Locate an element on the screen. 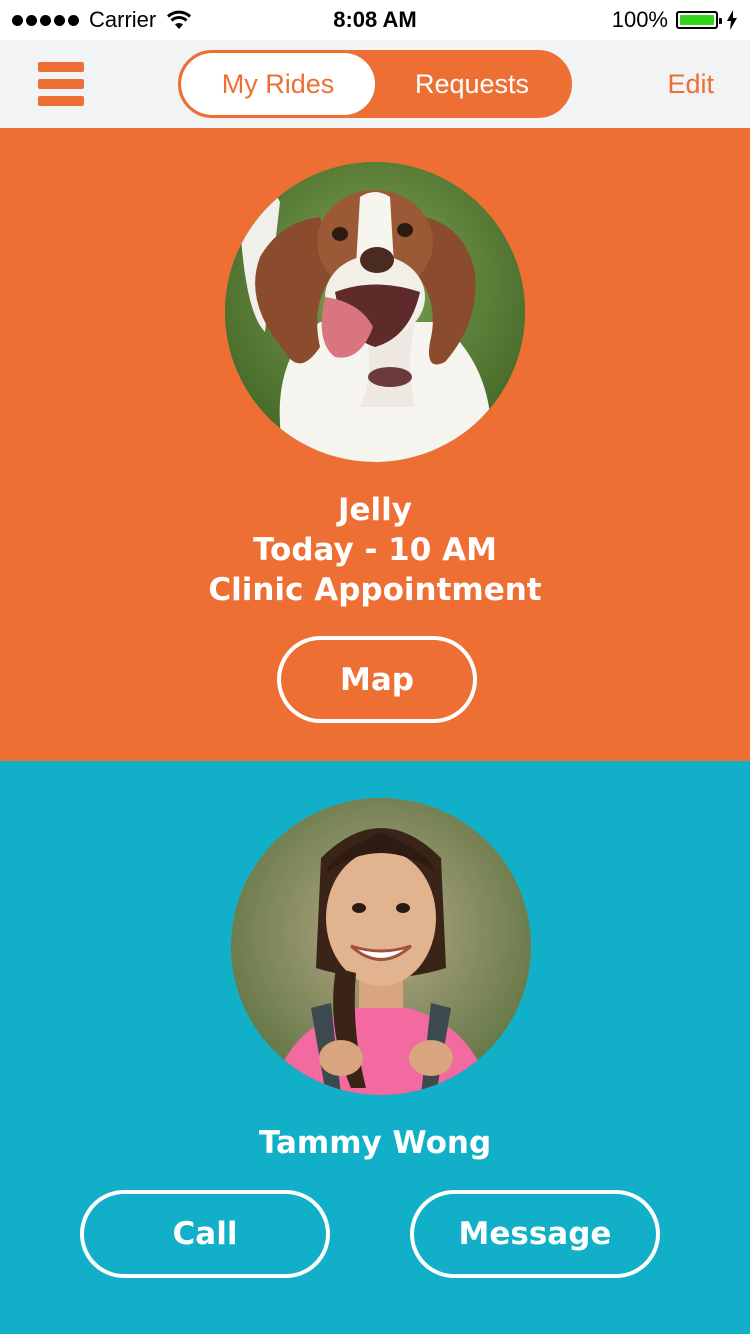  nav-bar: My Rides Requests Edit is located at coordinates (375, 84).